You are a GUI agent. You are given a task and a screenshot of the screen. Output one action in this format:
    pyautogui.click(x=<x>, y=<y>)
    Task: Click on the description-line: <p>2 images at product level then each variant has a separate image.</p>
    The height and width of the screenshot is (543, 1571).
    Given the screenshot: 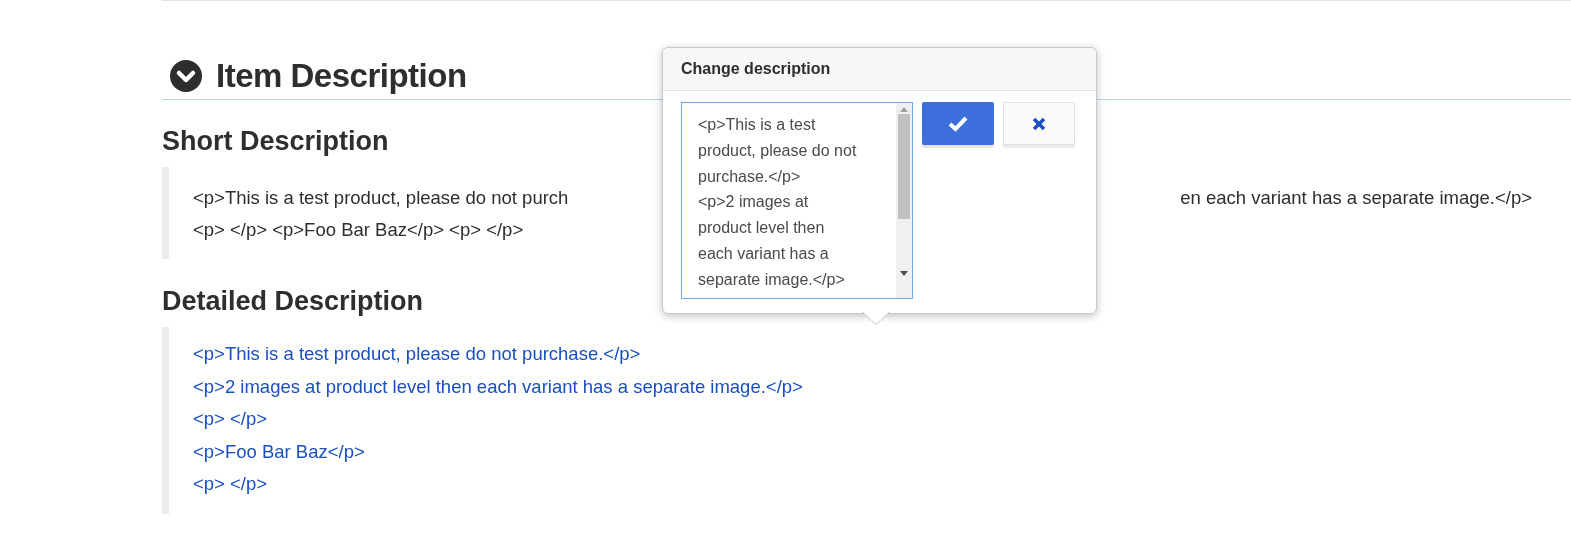 What is the action you would take?
    pyautogui.click(x=498, y=386)
    